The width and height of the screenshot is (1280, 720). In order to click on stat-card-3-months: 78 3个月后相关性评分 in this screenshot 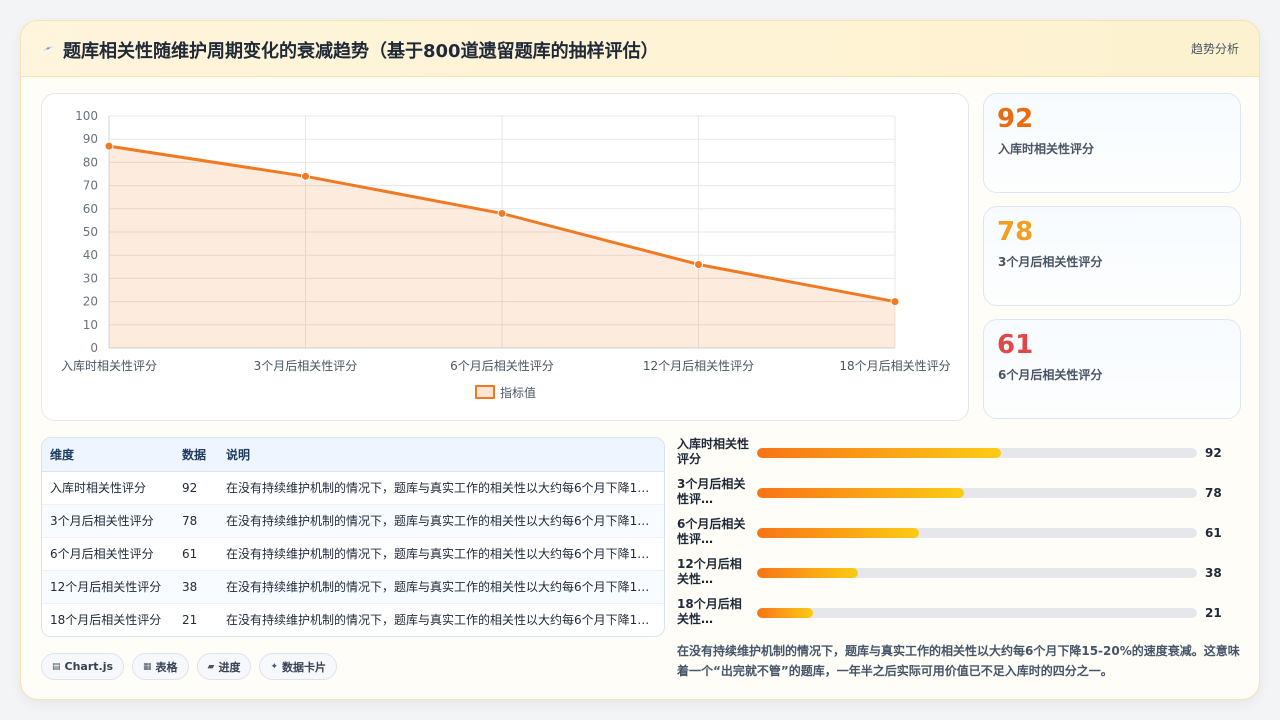, I will do `click(1112, 256)`.